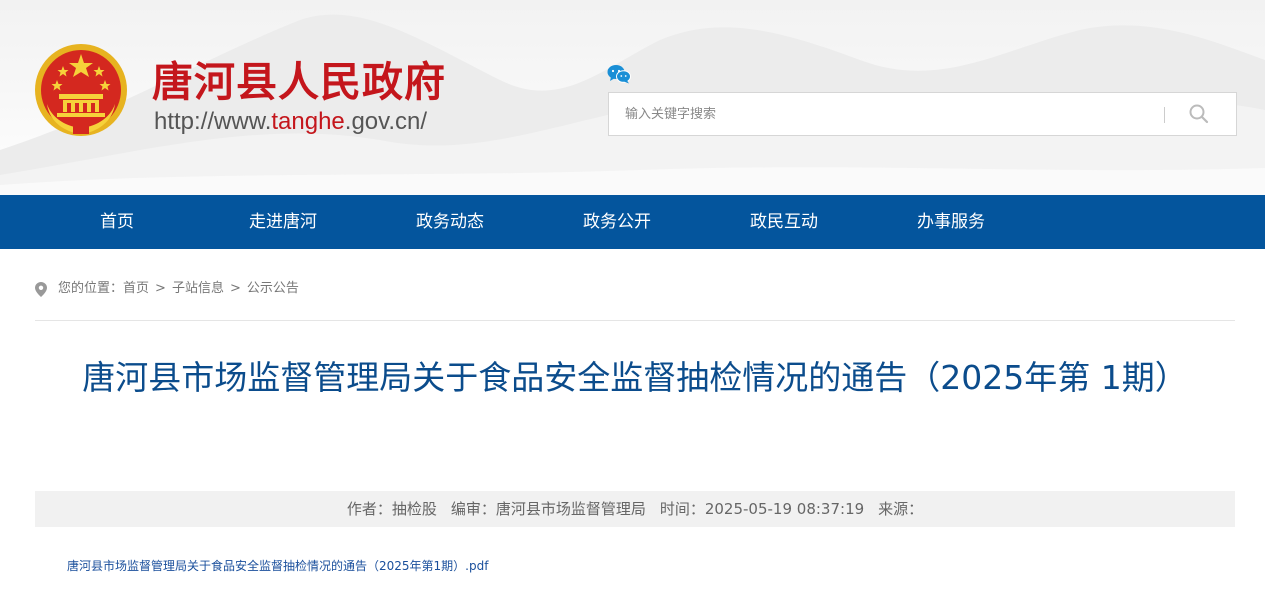 The image size is (1265, 596). What do you see at coordinates (277, 566) in the screenshot?
I see `attachment-link: 唐河县市场监督管理局关于食品安全监督抽检情况的通告（2025年第1期）.pdf` at bounding box center [277, 566].